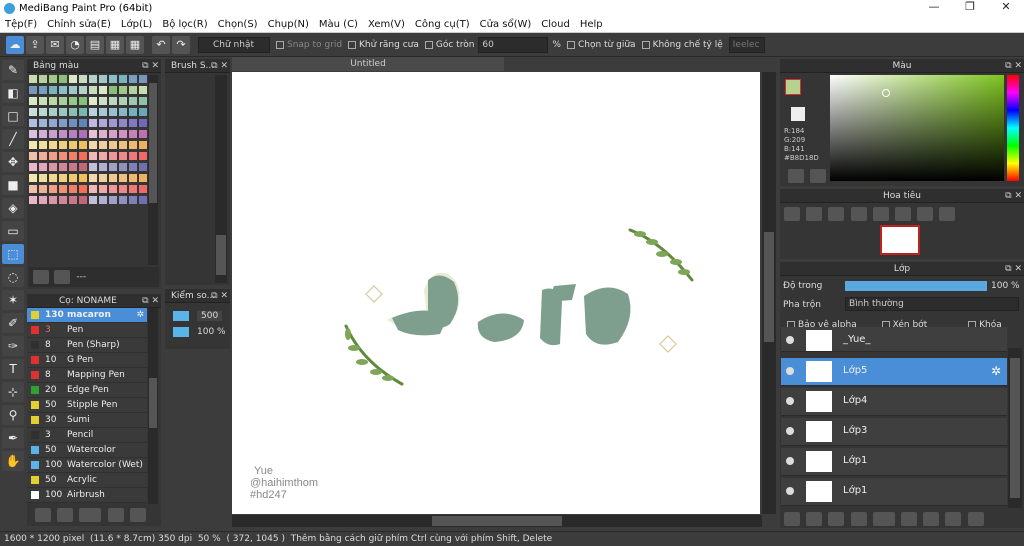 Image resolution: width=1024 pixels, height=546 pixels. Describe the element at coordinates (931, 519) in the screenshot. I see `duplicate-layer-icon` at that location.